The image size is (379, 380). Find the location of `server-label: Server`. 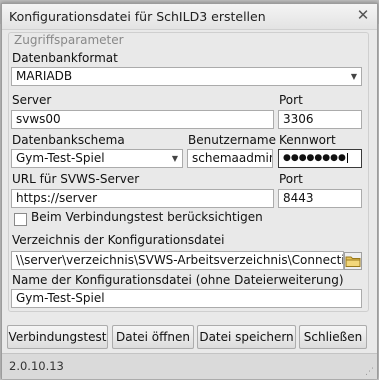

server-label: Server is located at coordinates (32, 100).